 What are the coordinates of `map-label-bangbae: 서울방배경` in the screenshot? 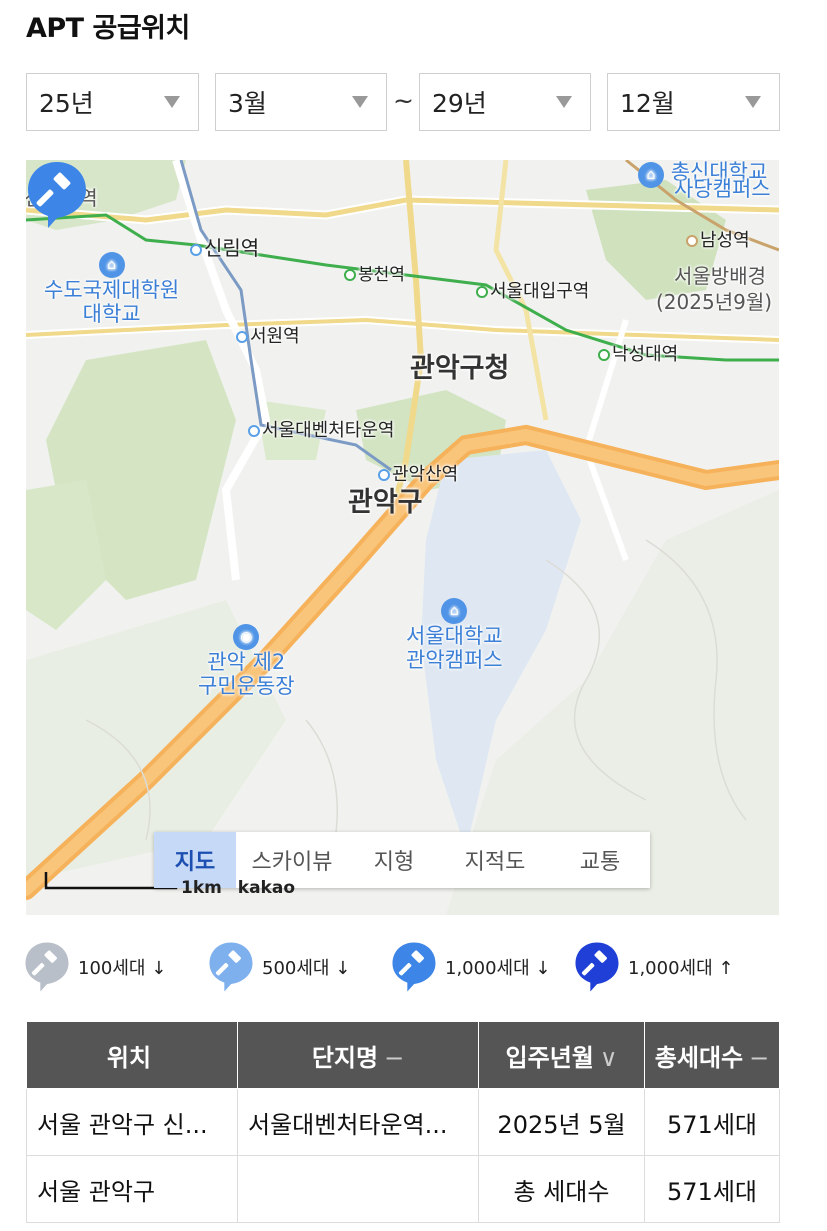 It's located at (720, 276).